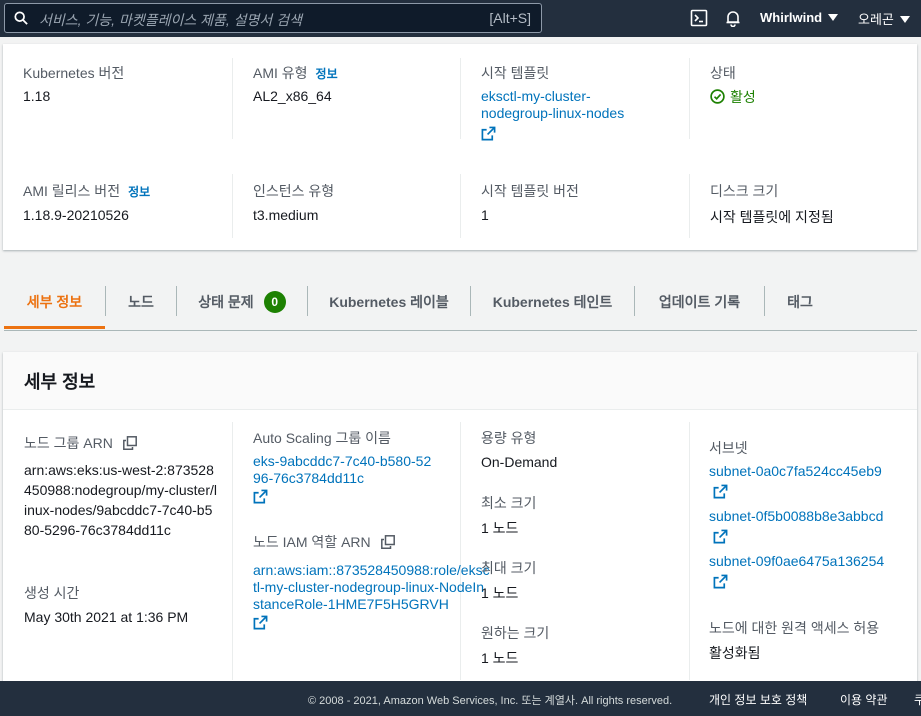 This screenshot has height=716, width=921. I want to click on account-name: Whirlwind, so click(791, 17).